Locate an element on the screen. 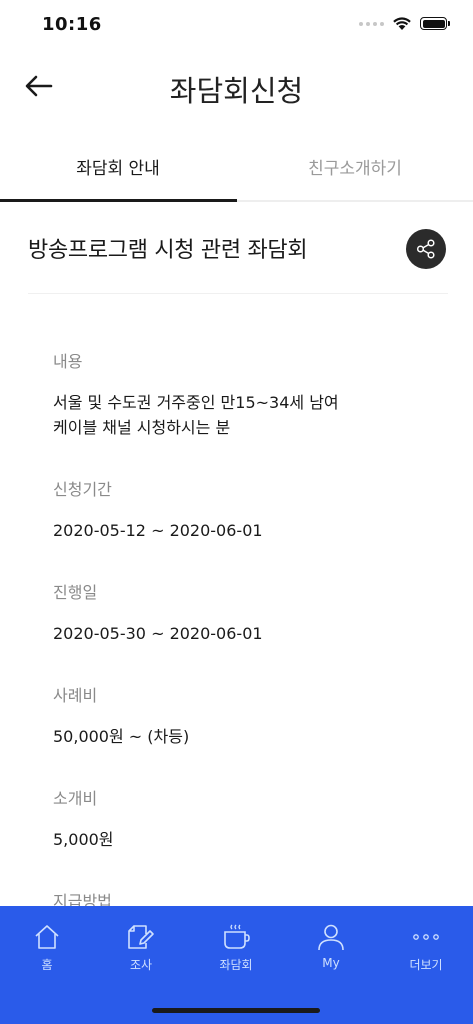 Image resolution: width=473 pixels, height=1024 pixels. person-icon is located at coordinates (331, 937).